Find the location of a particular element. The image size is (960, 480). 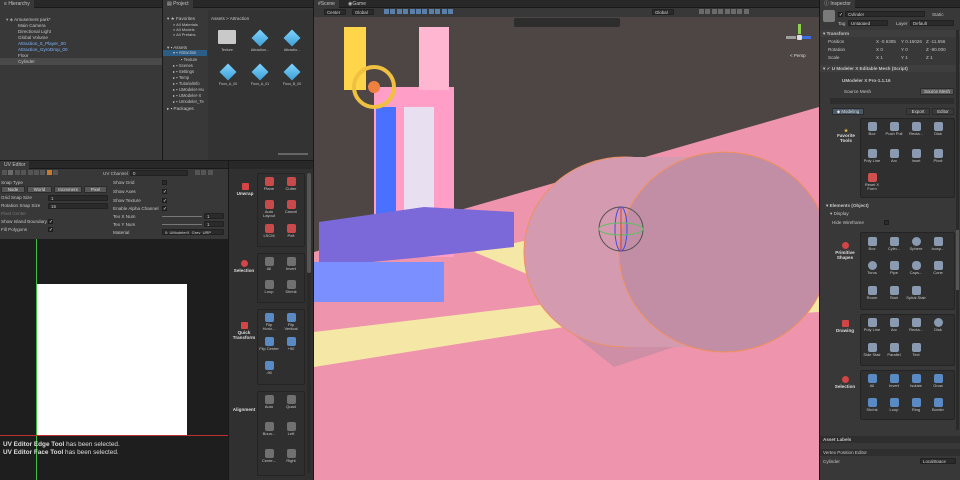

hand-icon is located at coordinates (4, 173).